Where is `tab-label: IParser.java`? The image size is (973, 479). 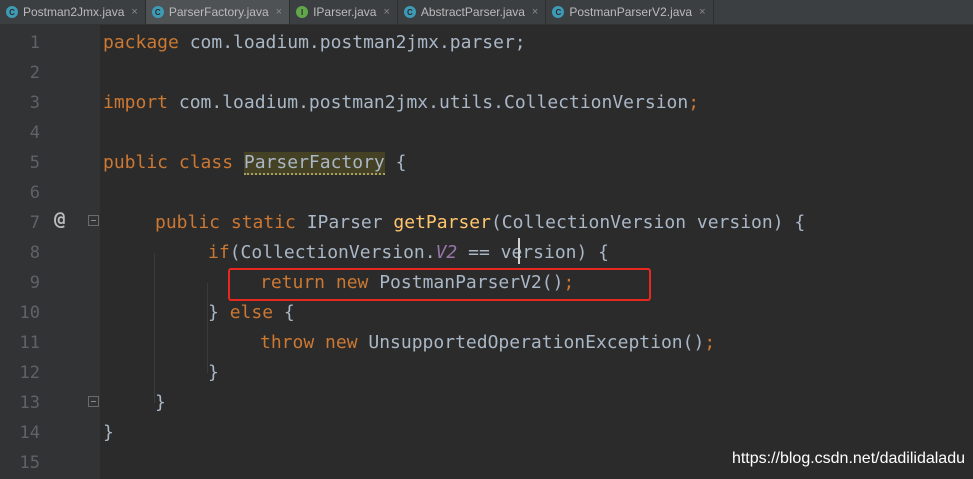 tab-label: IParser.java is located at coordinates (345, 12).